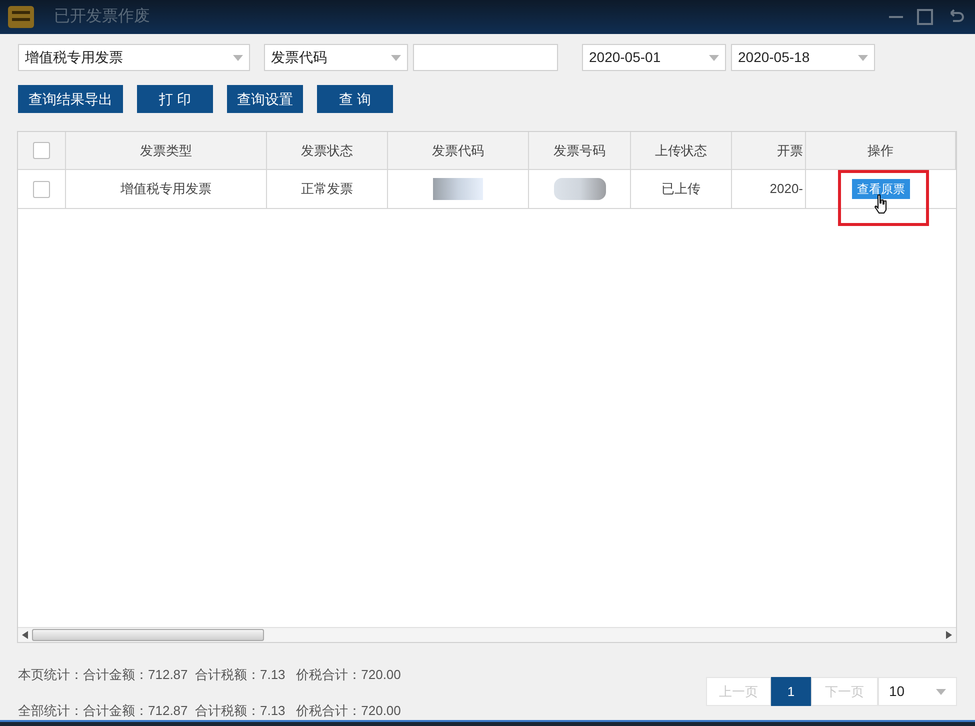 The image size is (975, 726). I want to click on column-header: 开票, so click(790, 151).